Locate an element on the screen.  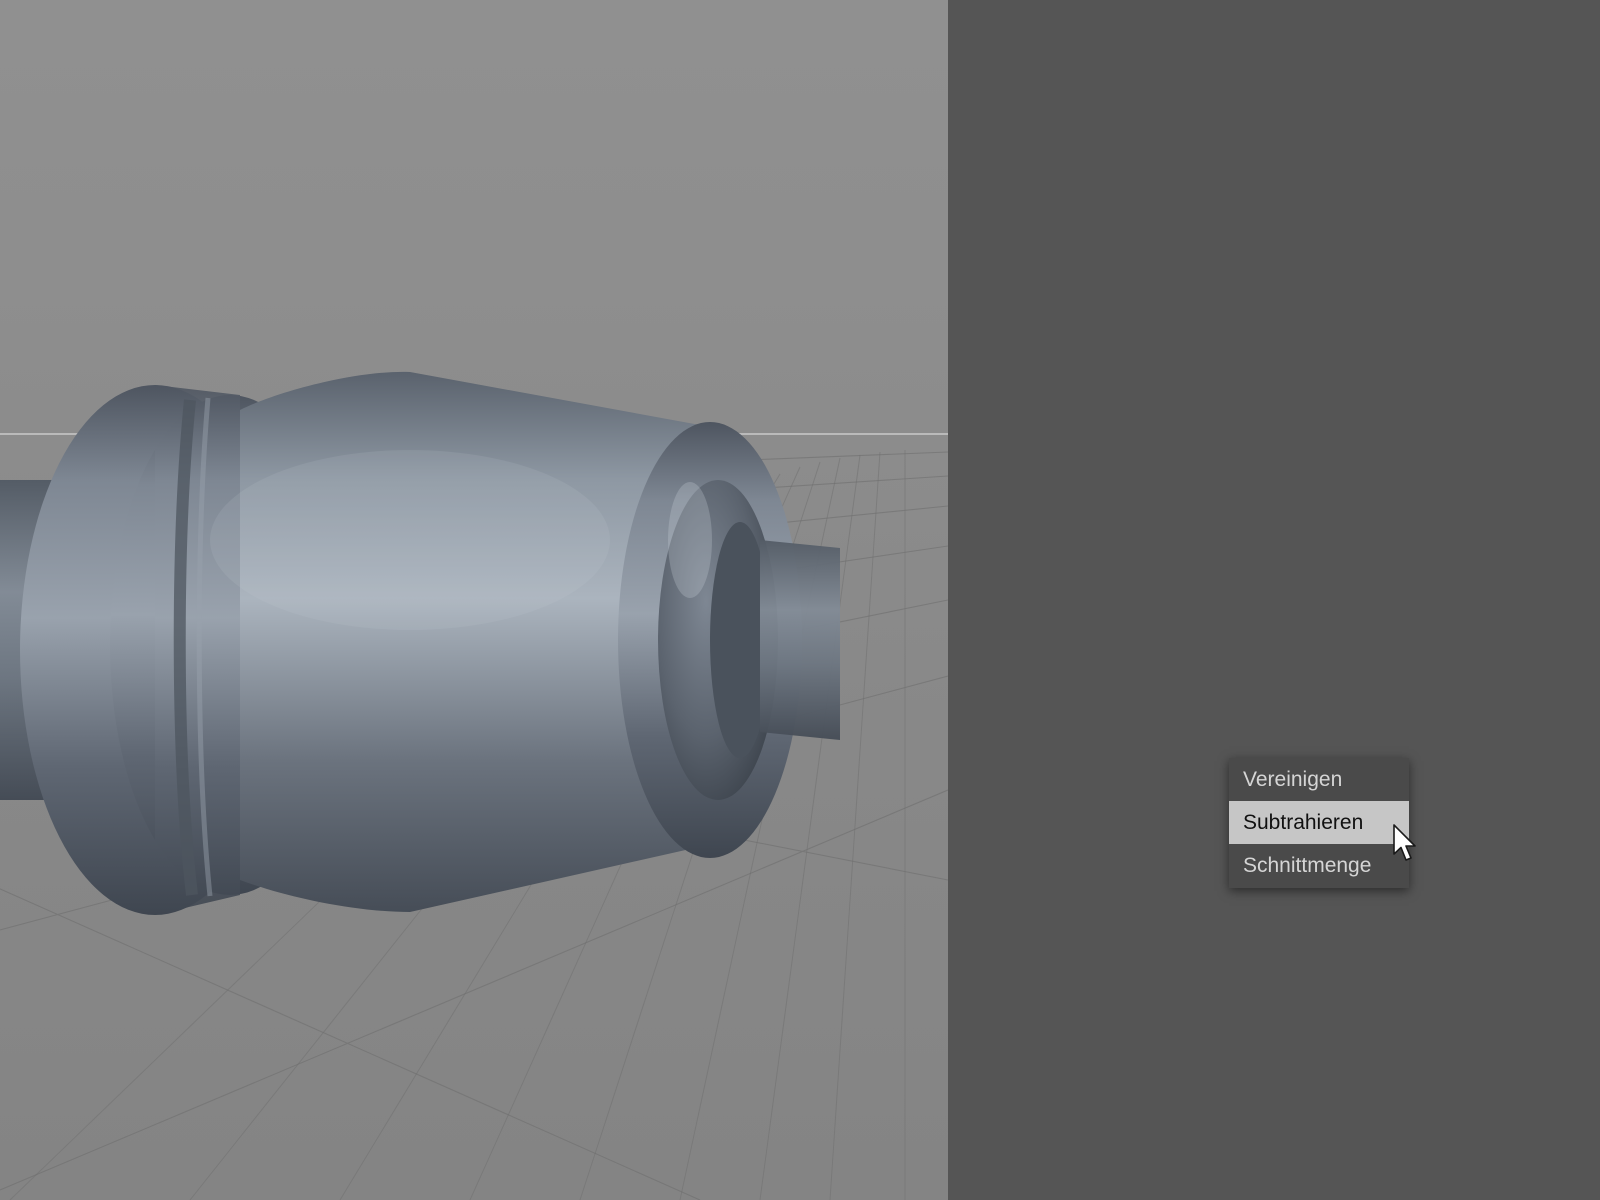
dropdown-item-schnittmenge: Schnittmenge is located at coordinates (1319, 865).